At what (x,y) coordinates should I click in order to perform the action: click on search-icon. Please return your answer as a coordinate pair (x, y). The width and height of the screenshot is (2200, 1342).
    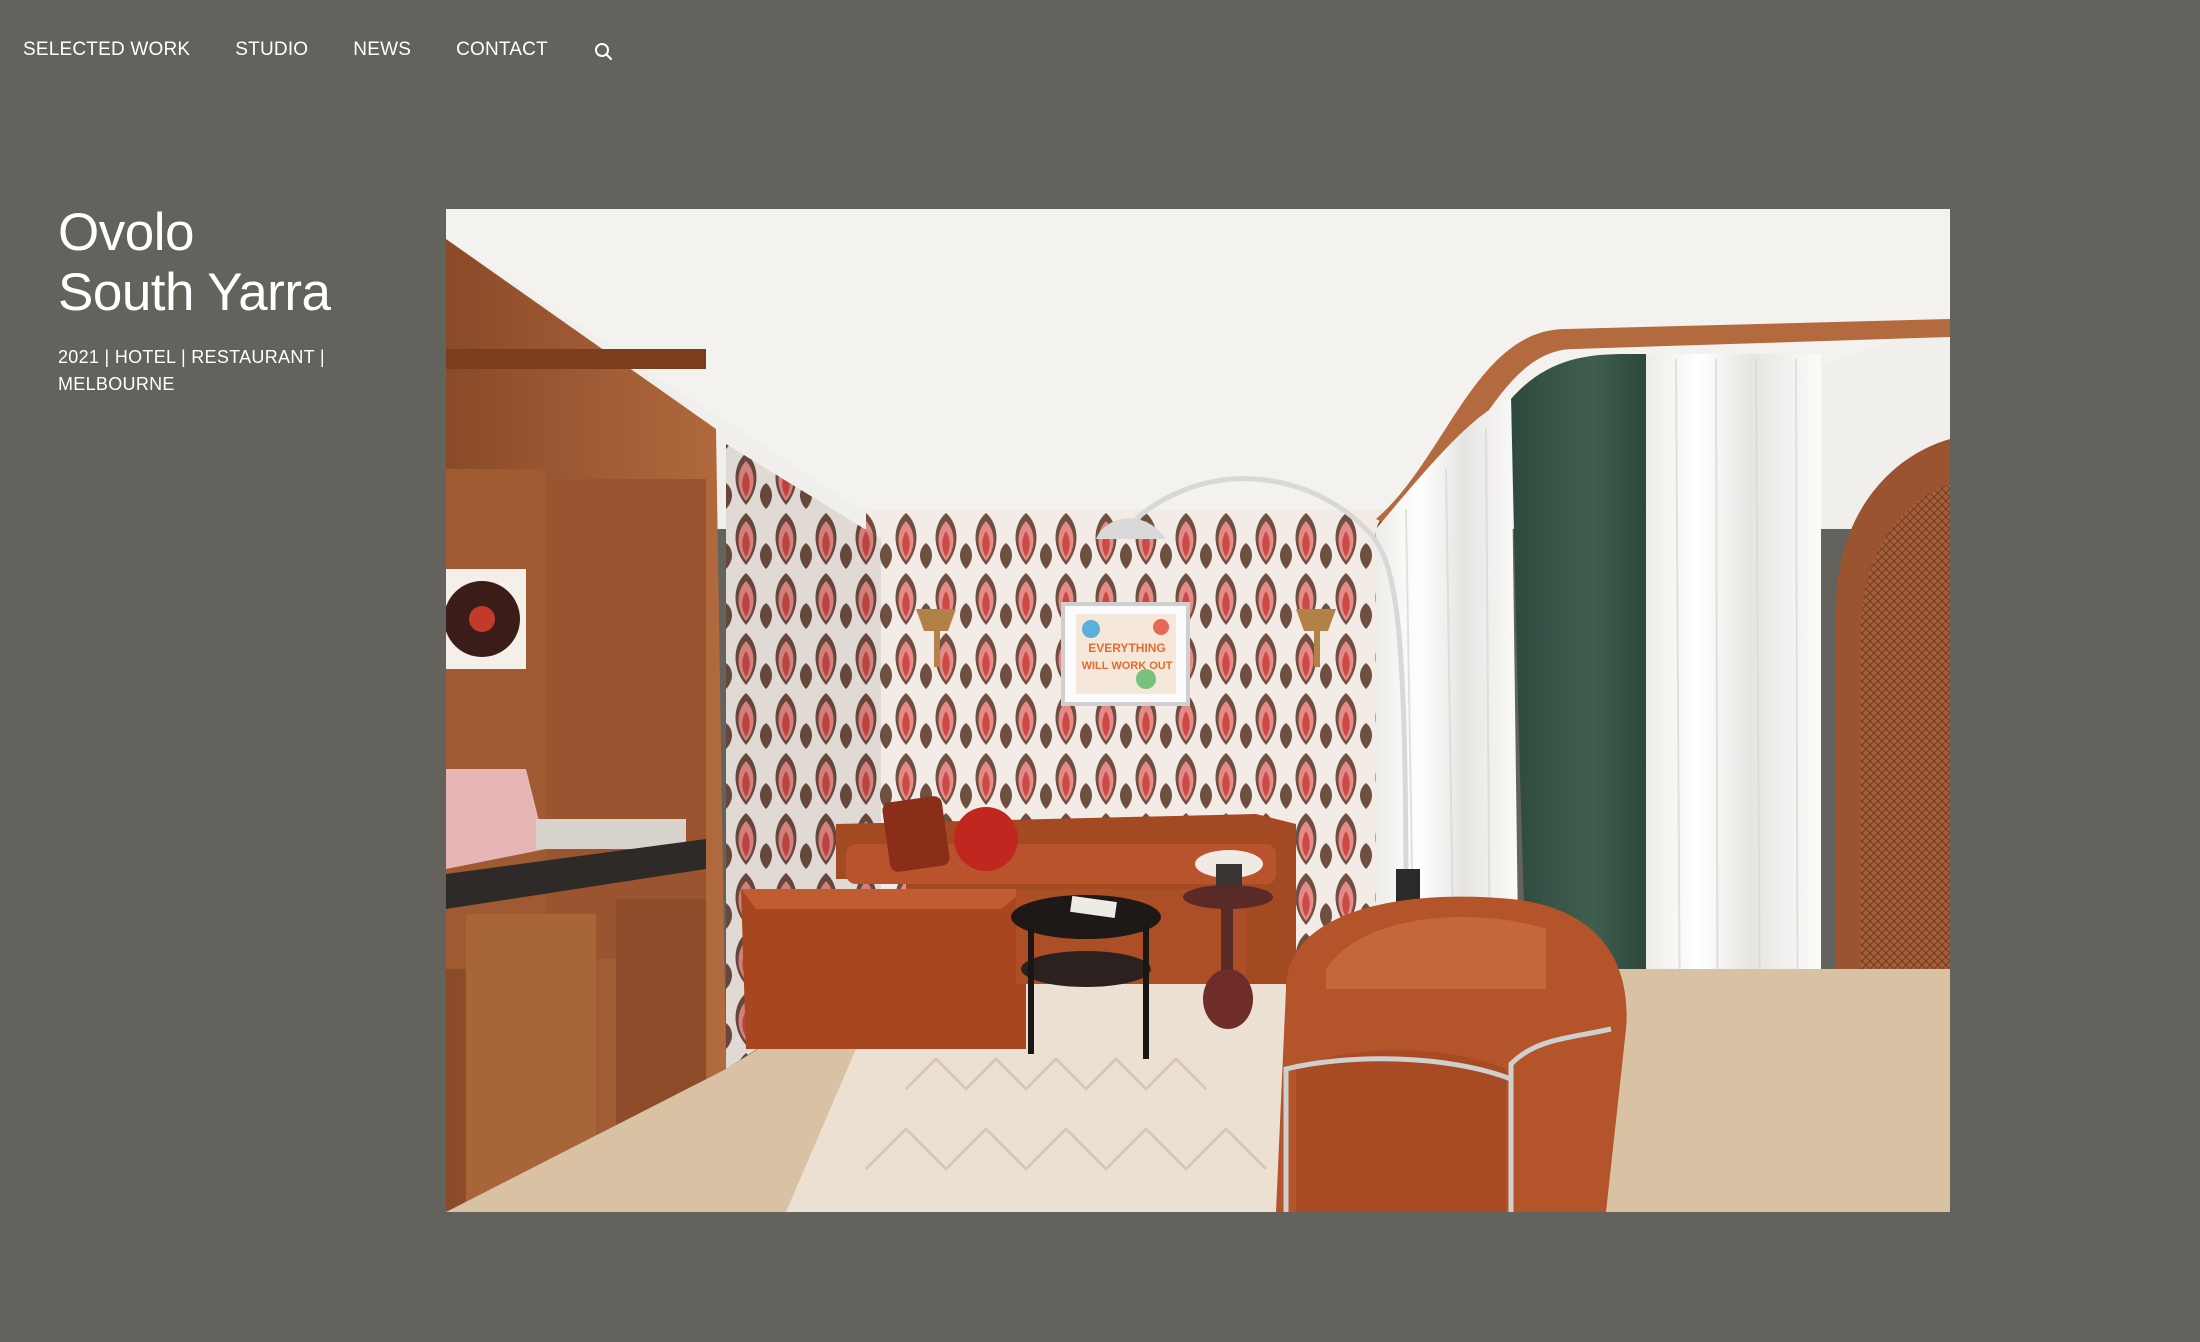
    Looking at the image, I should click on (604, 52).